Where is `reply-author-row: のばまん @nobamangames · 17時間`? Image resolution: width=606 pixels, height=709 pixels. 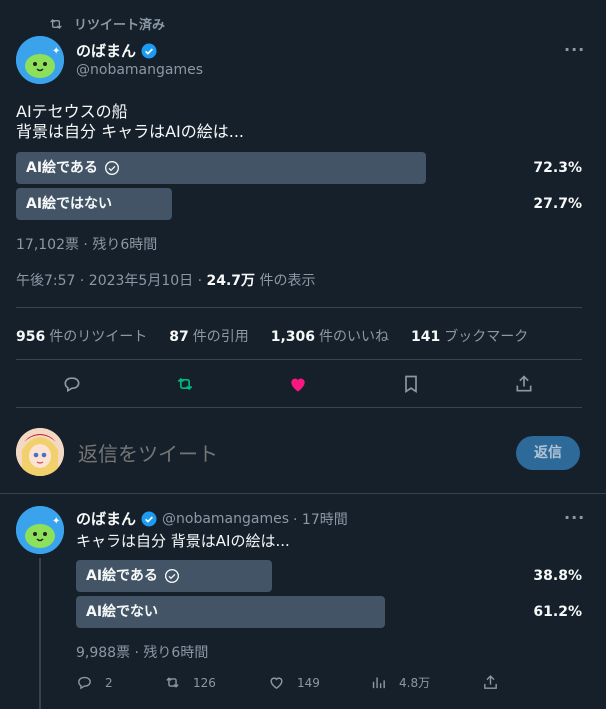 reply-author-row: のばまん @nobamangames · 17時間 is located at coordinates (212, 518).